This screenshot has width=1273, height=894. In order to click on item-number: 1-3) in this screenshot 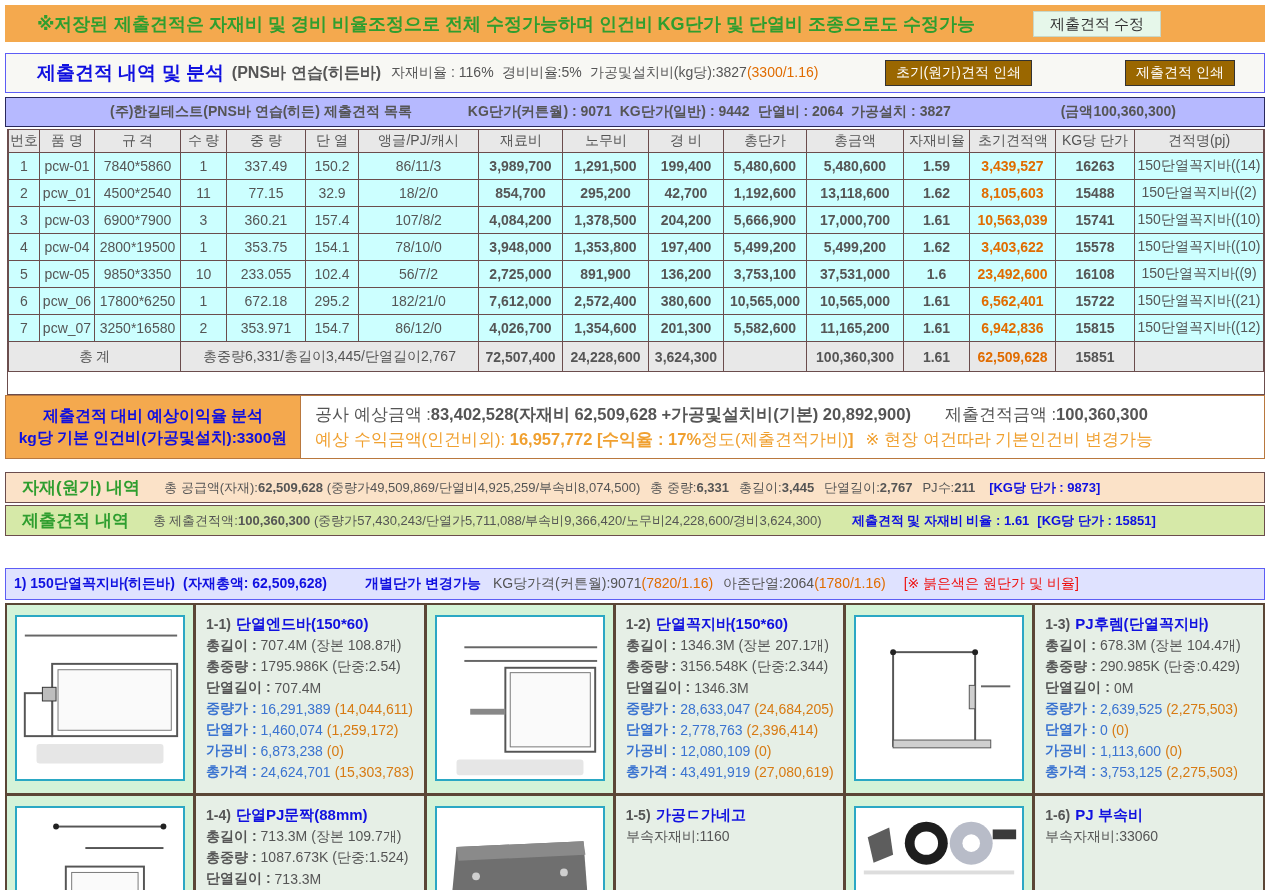, I will do `click(1058, 624)`.